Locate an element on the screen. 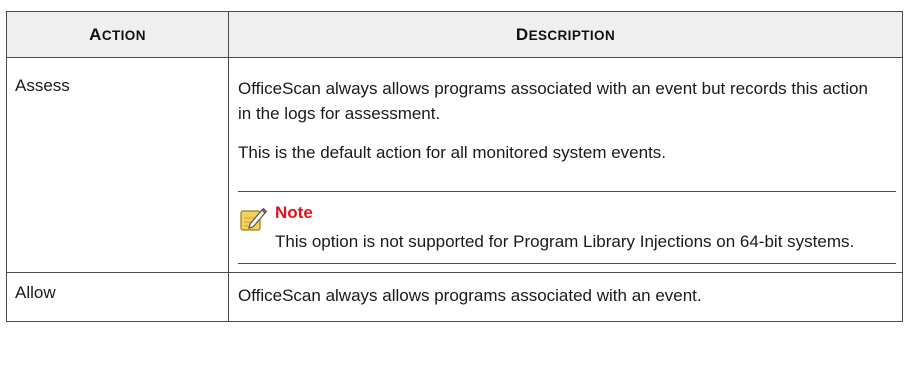 Image resolution: width=910 pixels, height=376 pixels. header-action: ACTION is located at coordinates (117, 34).